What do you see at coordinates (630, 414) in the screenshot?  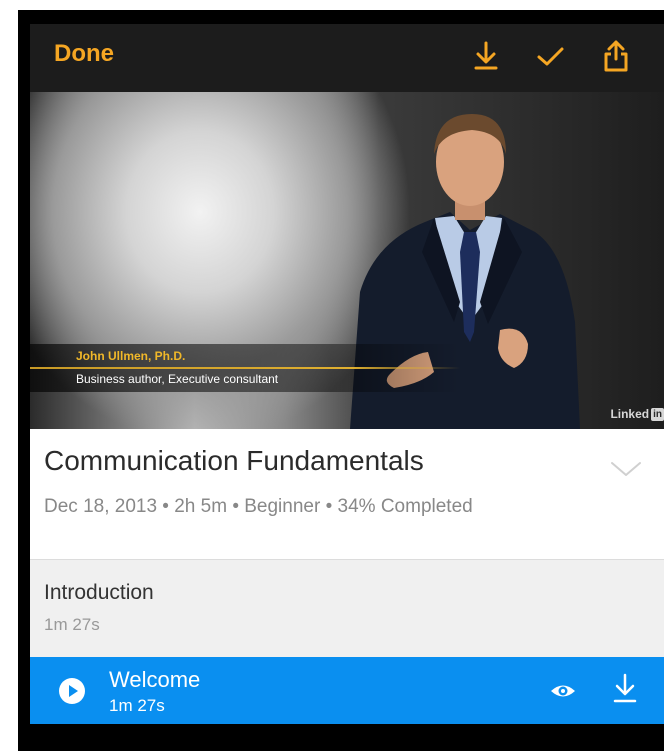 I see `watermark-text: Linked` at bounding box center [630, 414].